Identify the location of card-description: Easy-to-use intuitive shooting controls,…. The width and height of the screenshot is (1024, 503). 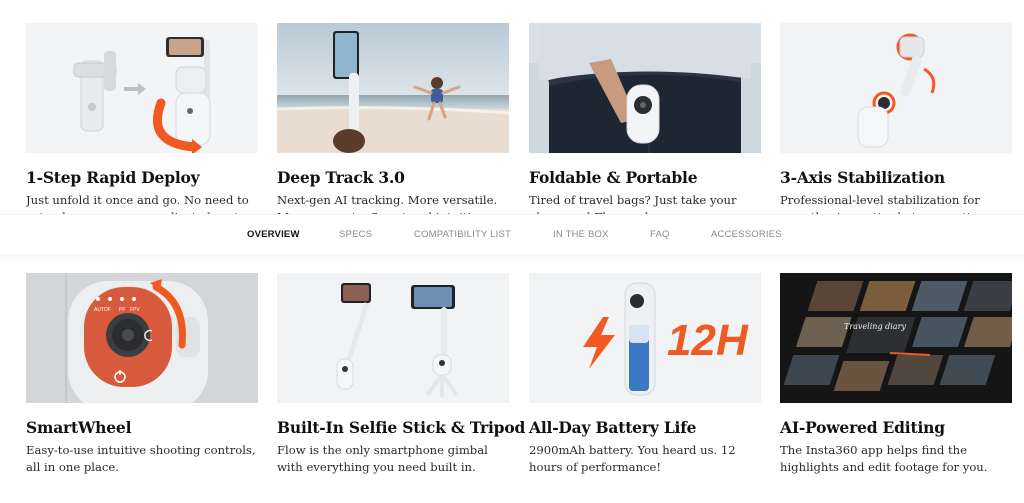
(141, 458).